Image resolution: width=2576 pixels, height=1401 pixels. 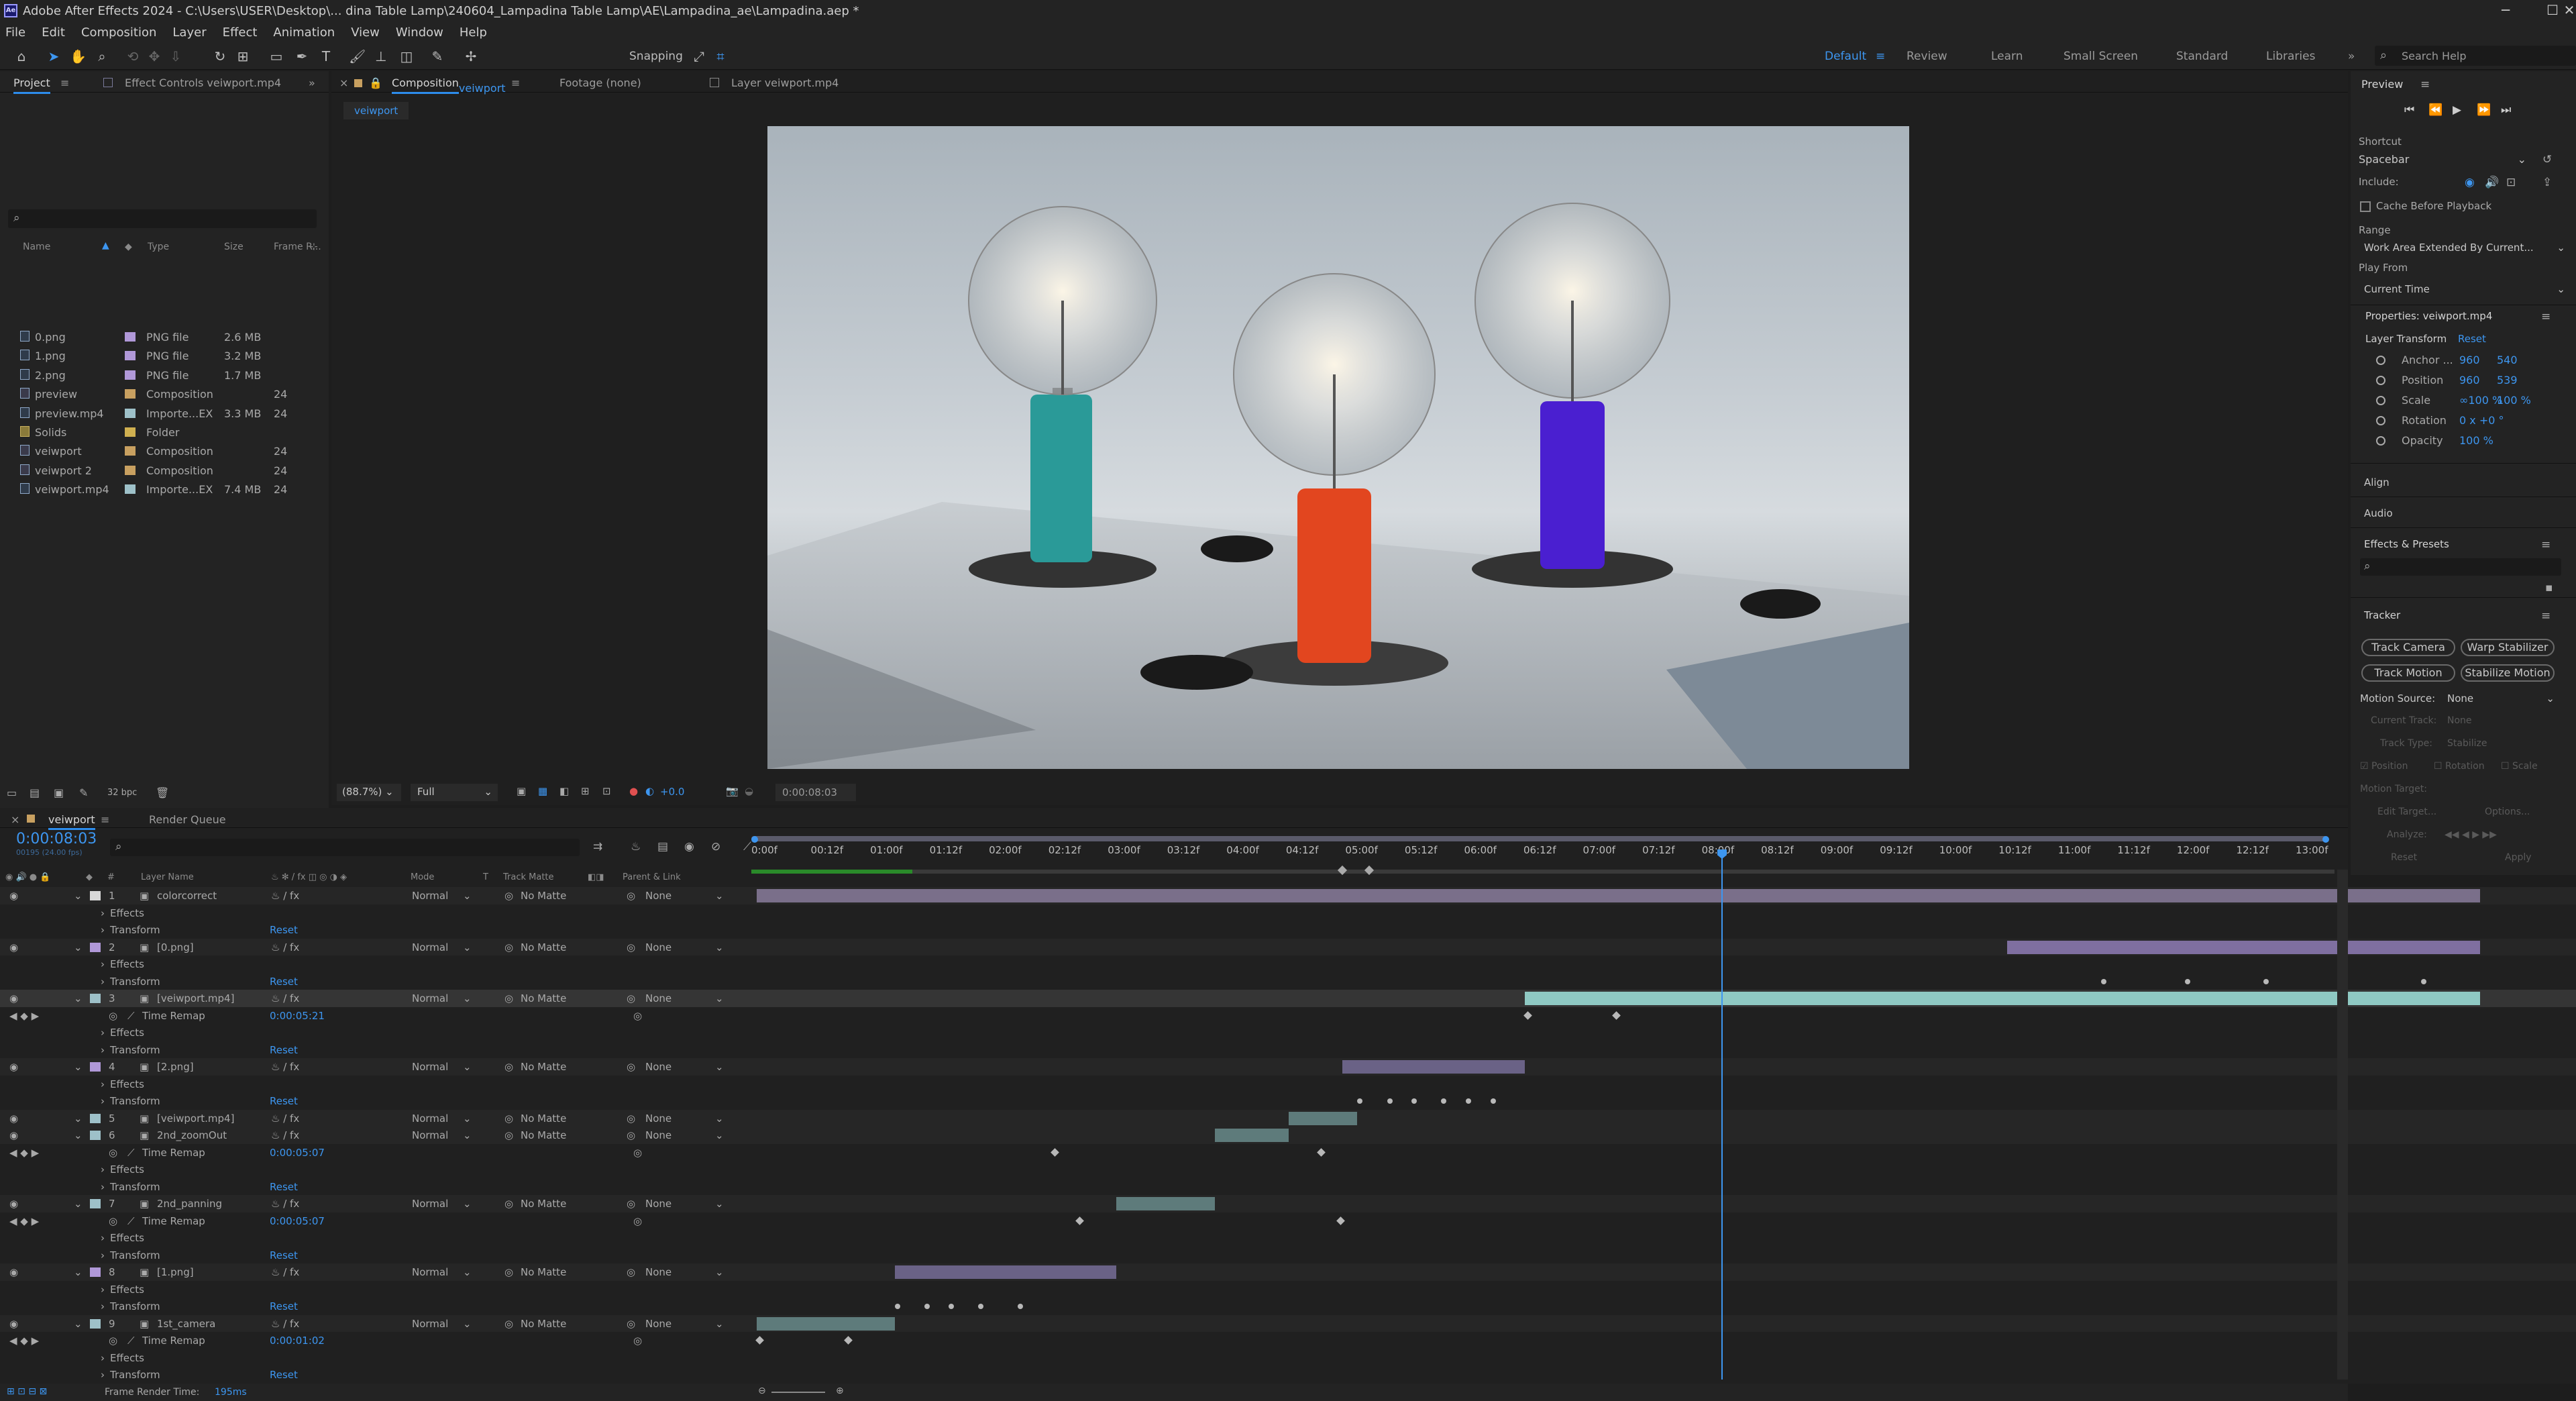 I want to click on include-video-icon: ◉, so click(x=2470, y=182).